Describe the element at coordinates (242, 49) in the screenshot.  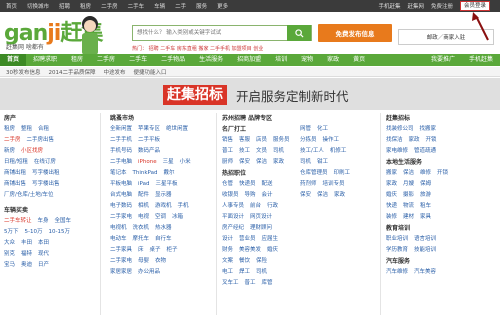
I see `hot-link: 加盟项目` at that location.